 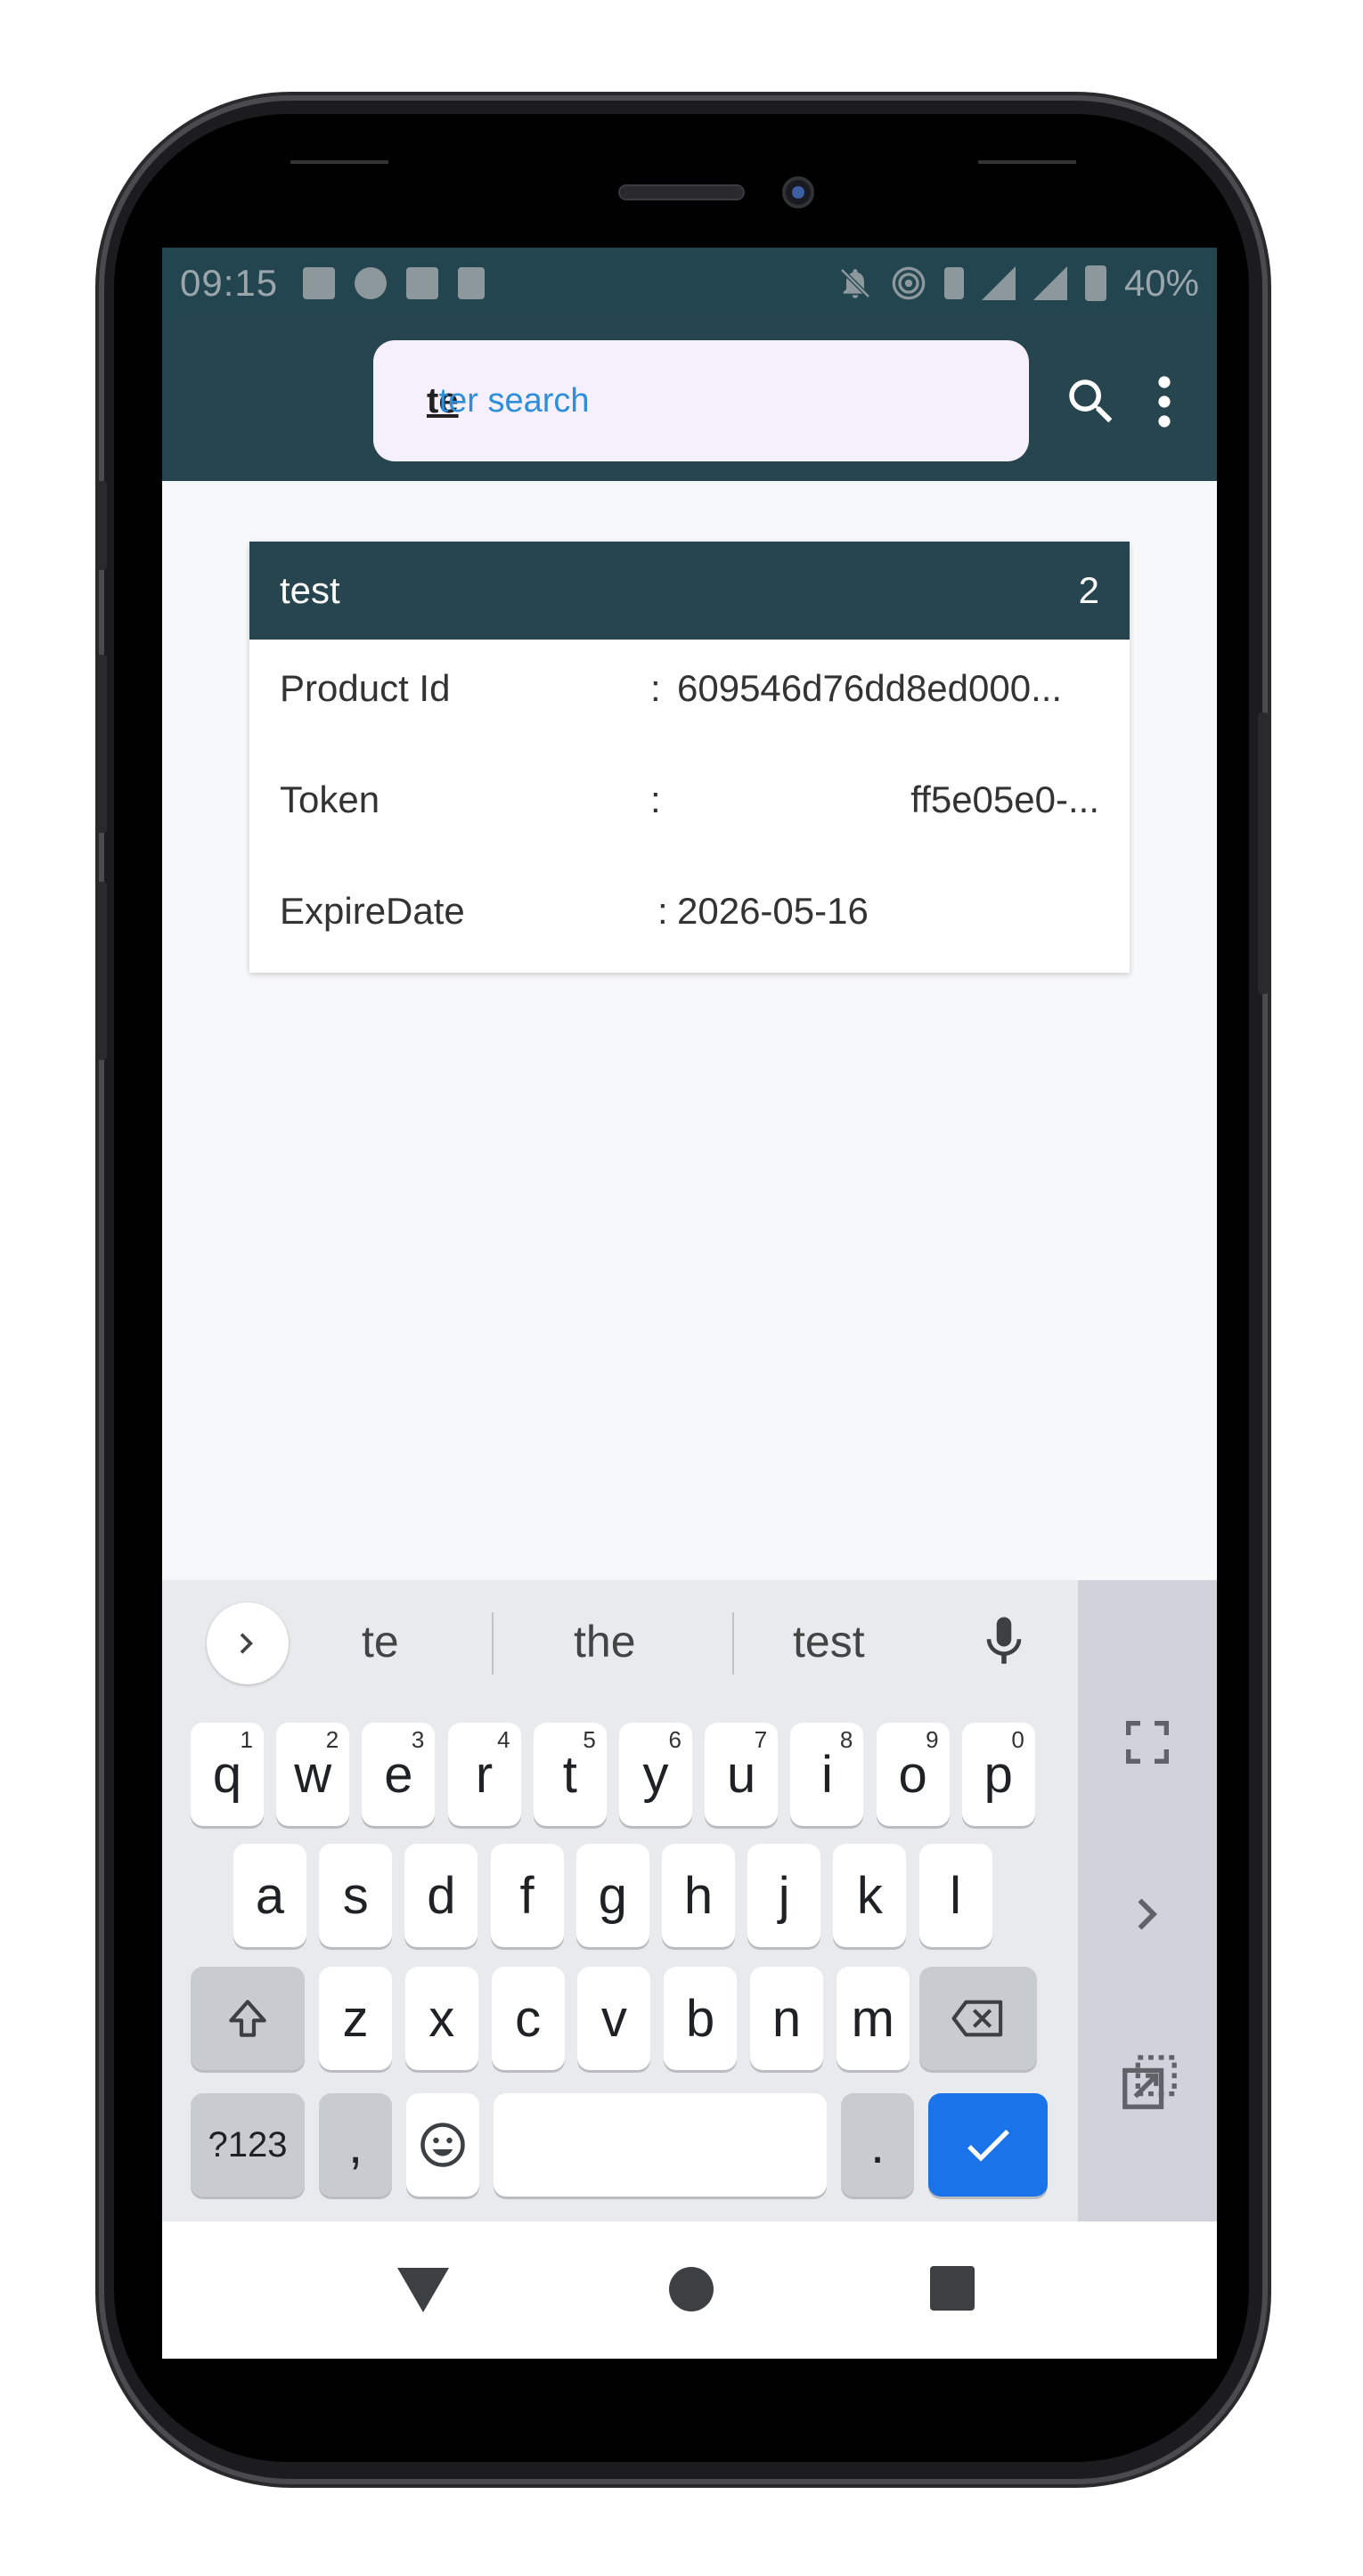 What do you see at coordinates (1147, 1742) in the screenshot?
I see `fullscreen-icon` at bounding box center [1147, 1742].